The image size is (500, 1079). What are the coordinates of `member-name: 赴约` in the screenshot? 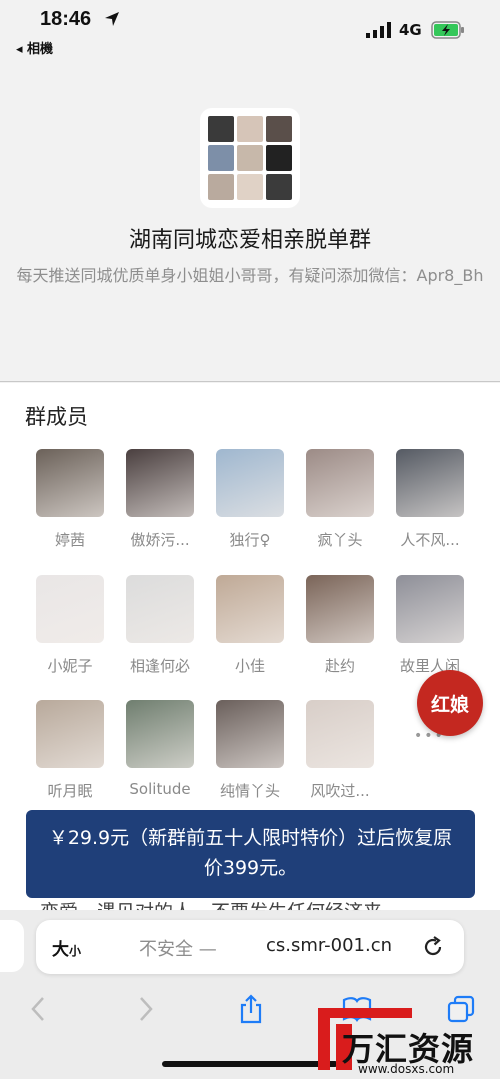 It's located at (339, 666).